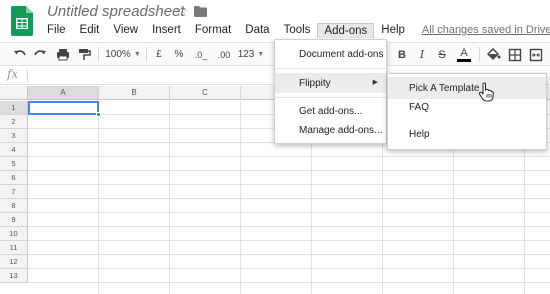 This screenshot has width=550, height=294. I want to click on merge-cells-icon, so click(536, 54).